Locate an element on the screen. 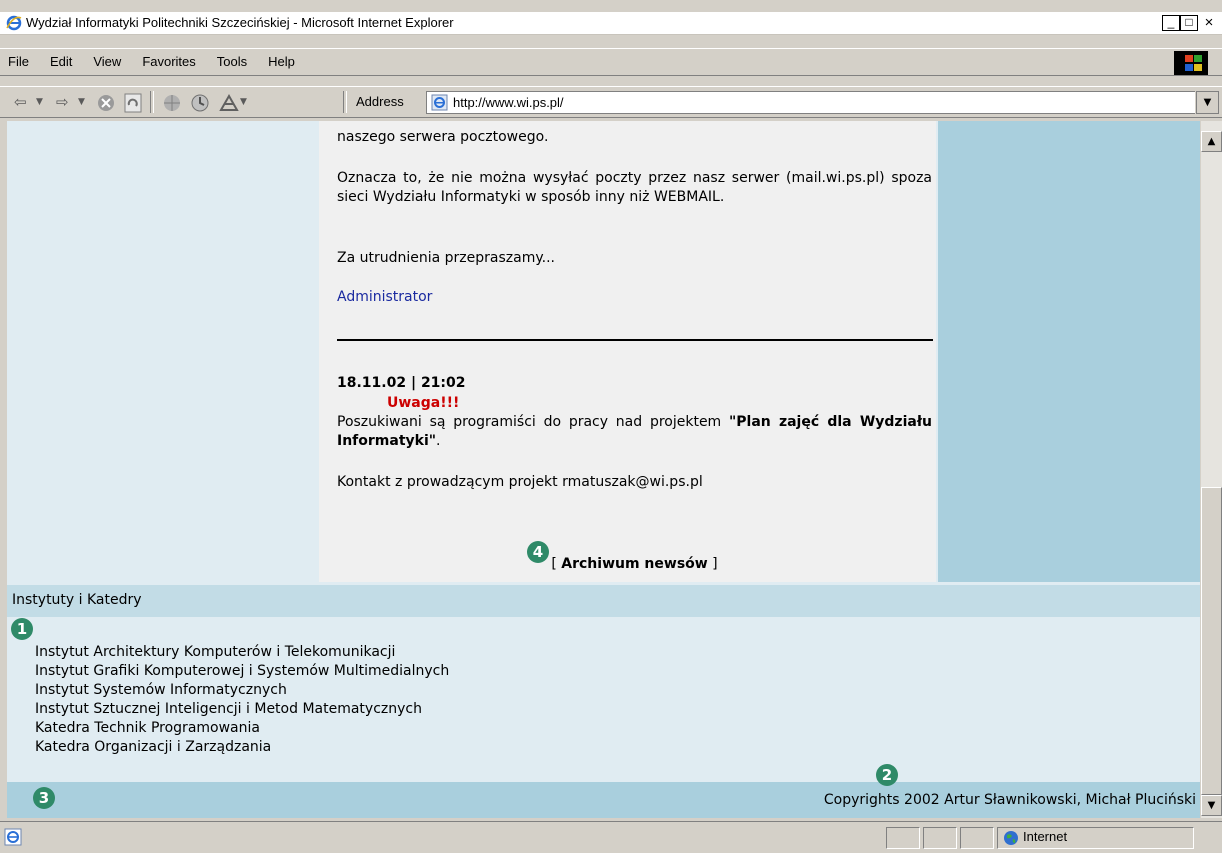 The image size is (1222, 853). refresh-icon is located at coordinates (133, 103).